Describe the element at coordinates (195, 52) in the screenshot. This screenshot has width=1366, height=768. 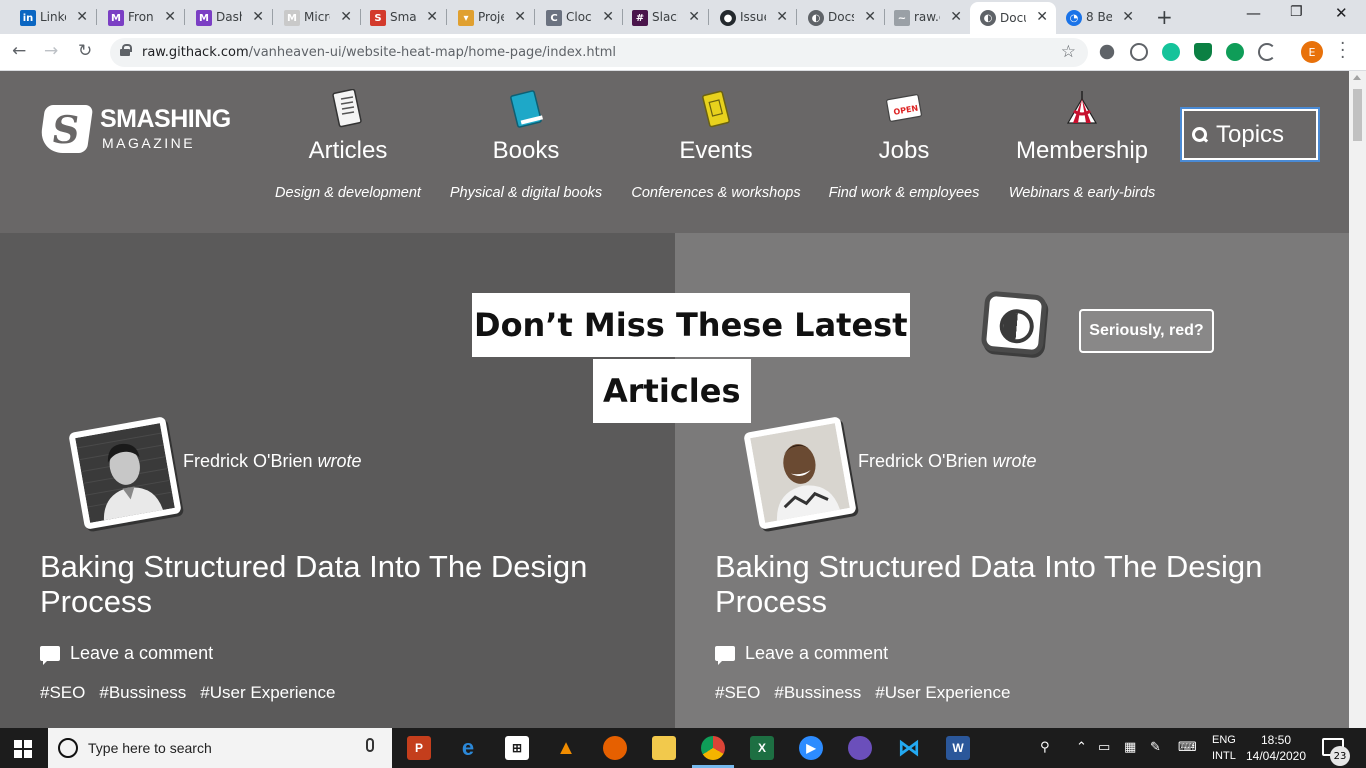
I see `url-host: raw.githack.com` at that location.